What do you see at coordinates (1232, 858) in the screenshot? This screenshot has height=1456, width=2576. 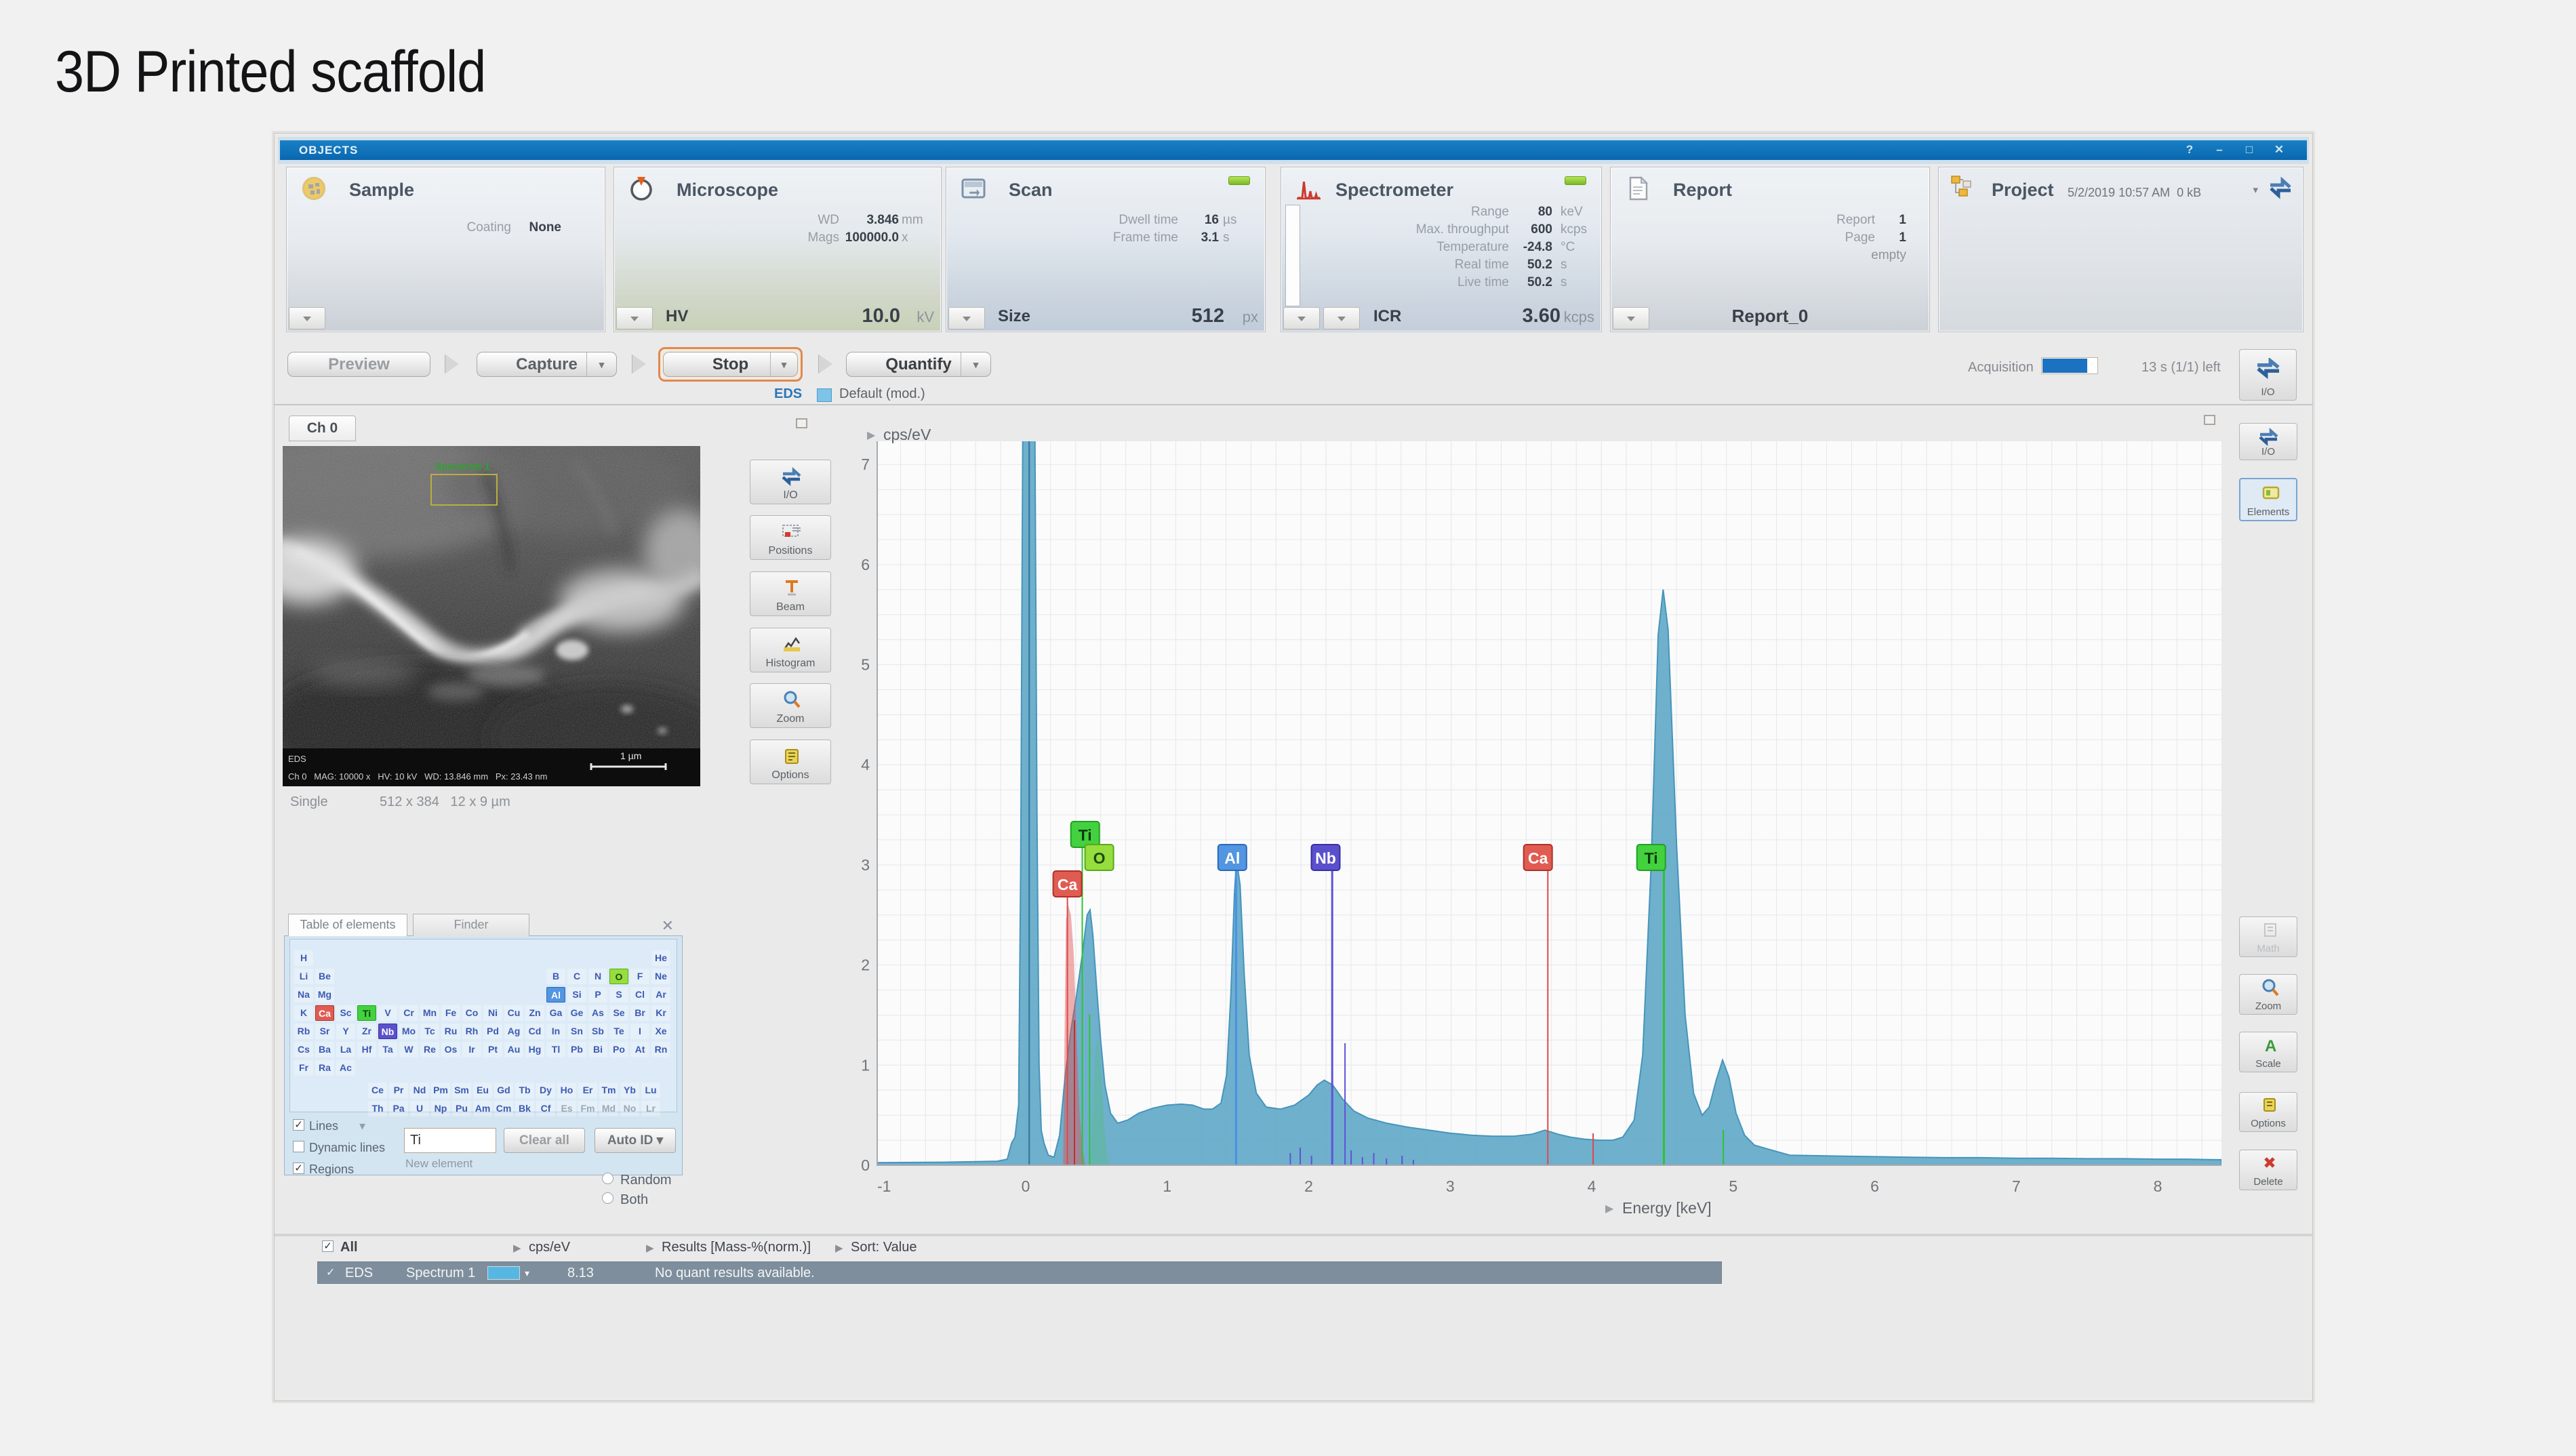 I see `svg-text: Al` at bounding box center [1232, 858].